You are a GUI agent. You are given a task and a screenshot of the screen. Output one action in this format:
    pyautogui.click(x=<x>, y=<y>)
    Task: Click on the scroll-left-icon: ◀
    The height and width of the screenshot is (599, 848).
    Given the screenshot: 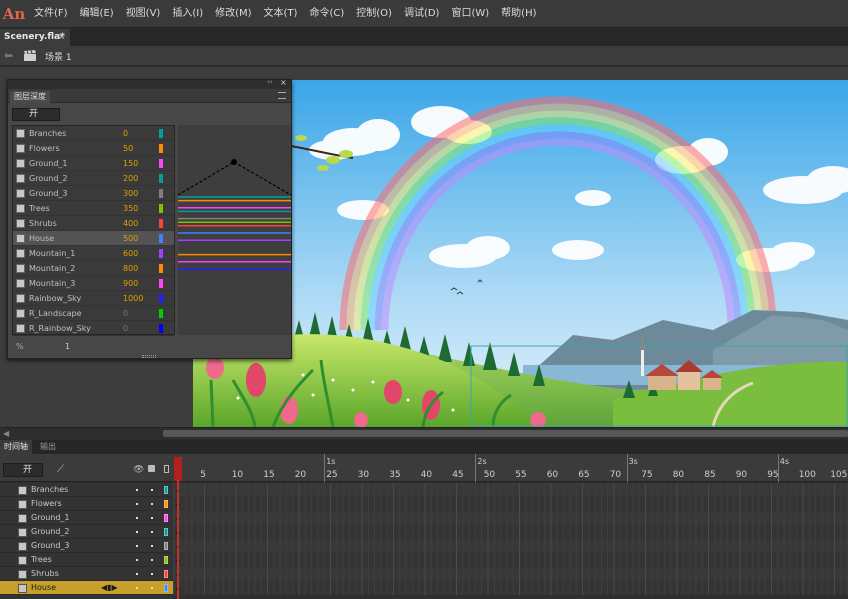 What is the action you would take?
    pyautogui.click(x=6, y=434)
    